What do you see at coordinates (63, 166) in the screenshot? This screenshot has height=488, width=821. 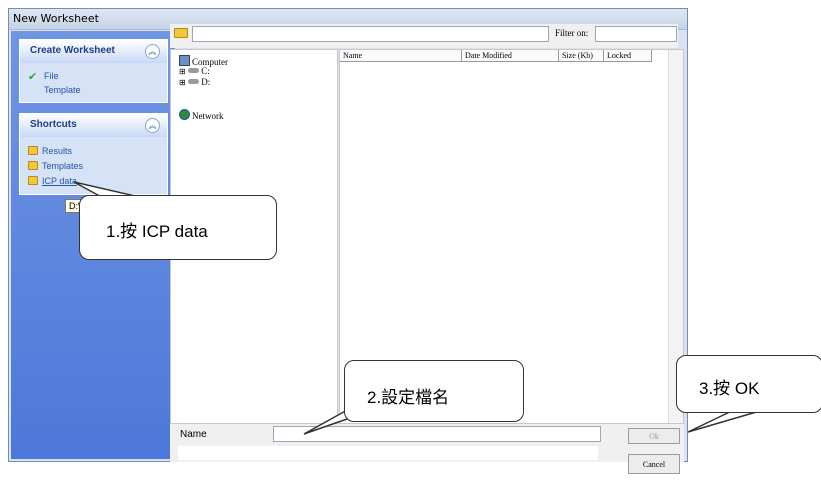 I see `templates-label: Templates` at bounding box center [63, 166].